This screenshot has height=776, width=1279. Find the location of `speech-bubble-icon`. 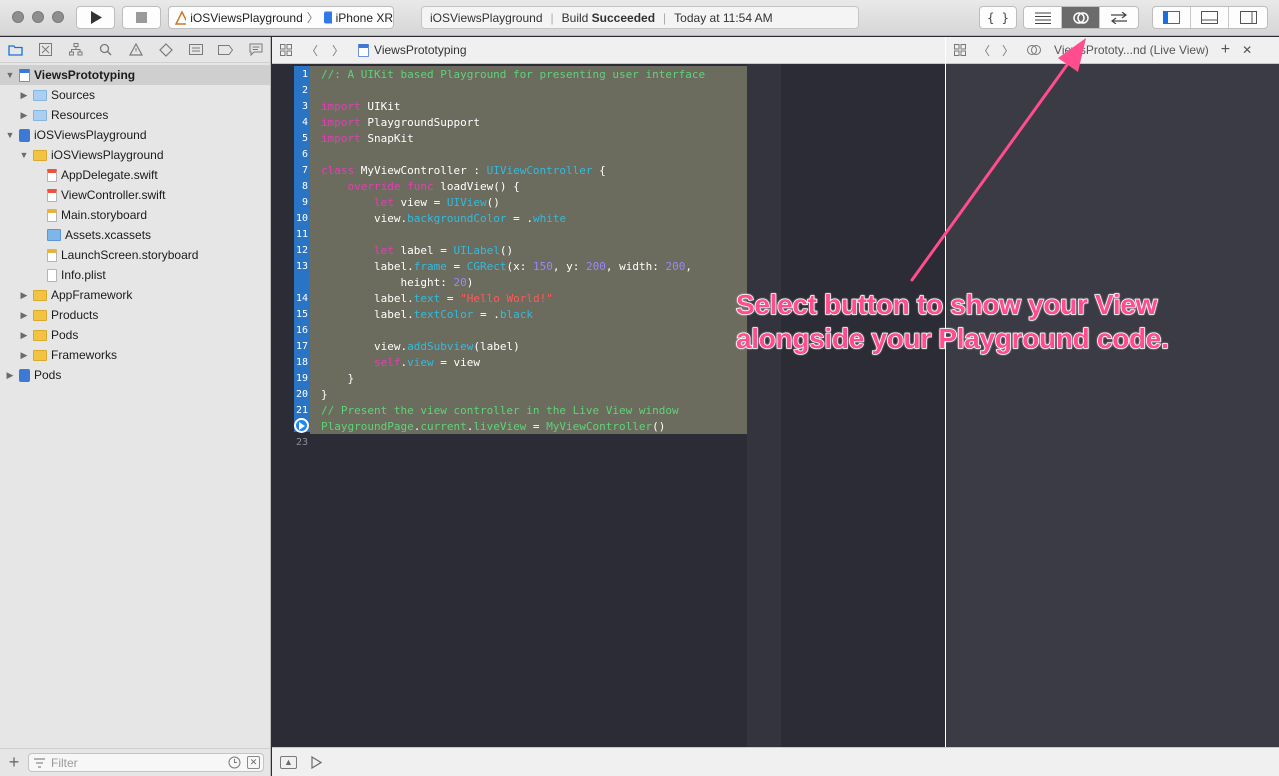

speech-bubble-icon is located at coordinates (255, 49).